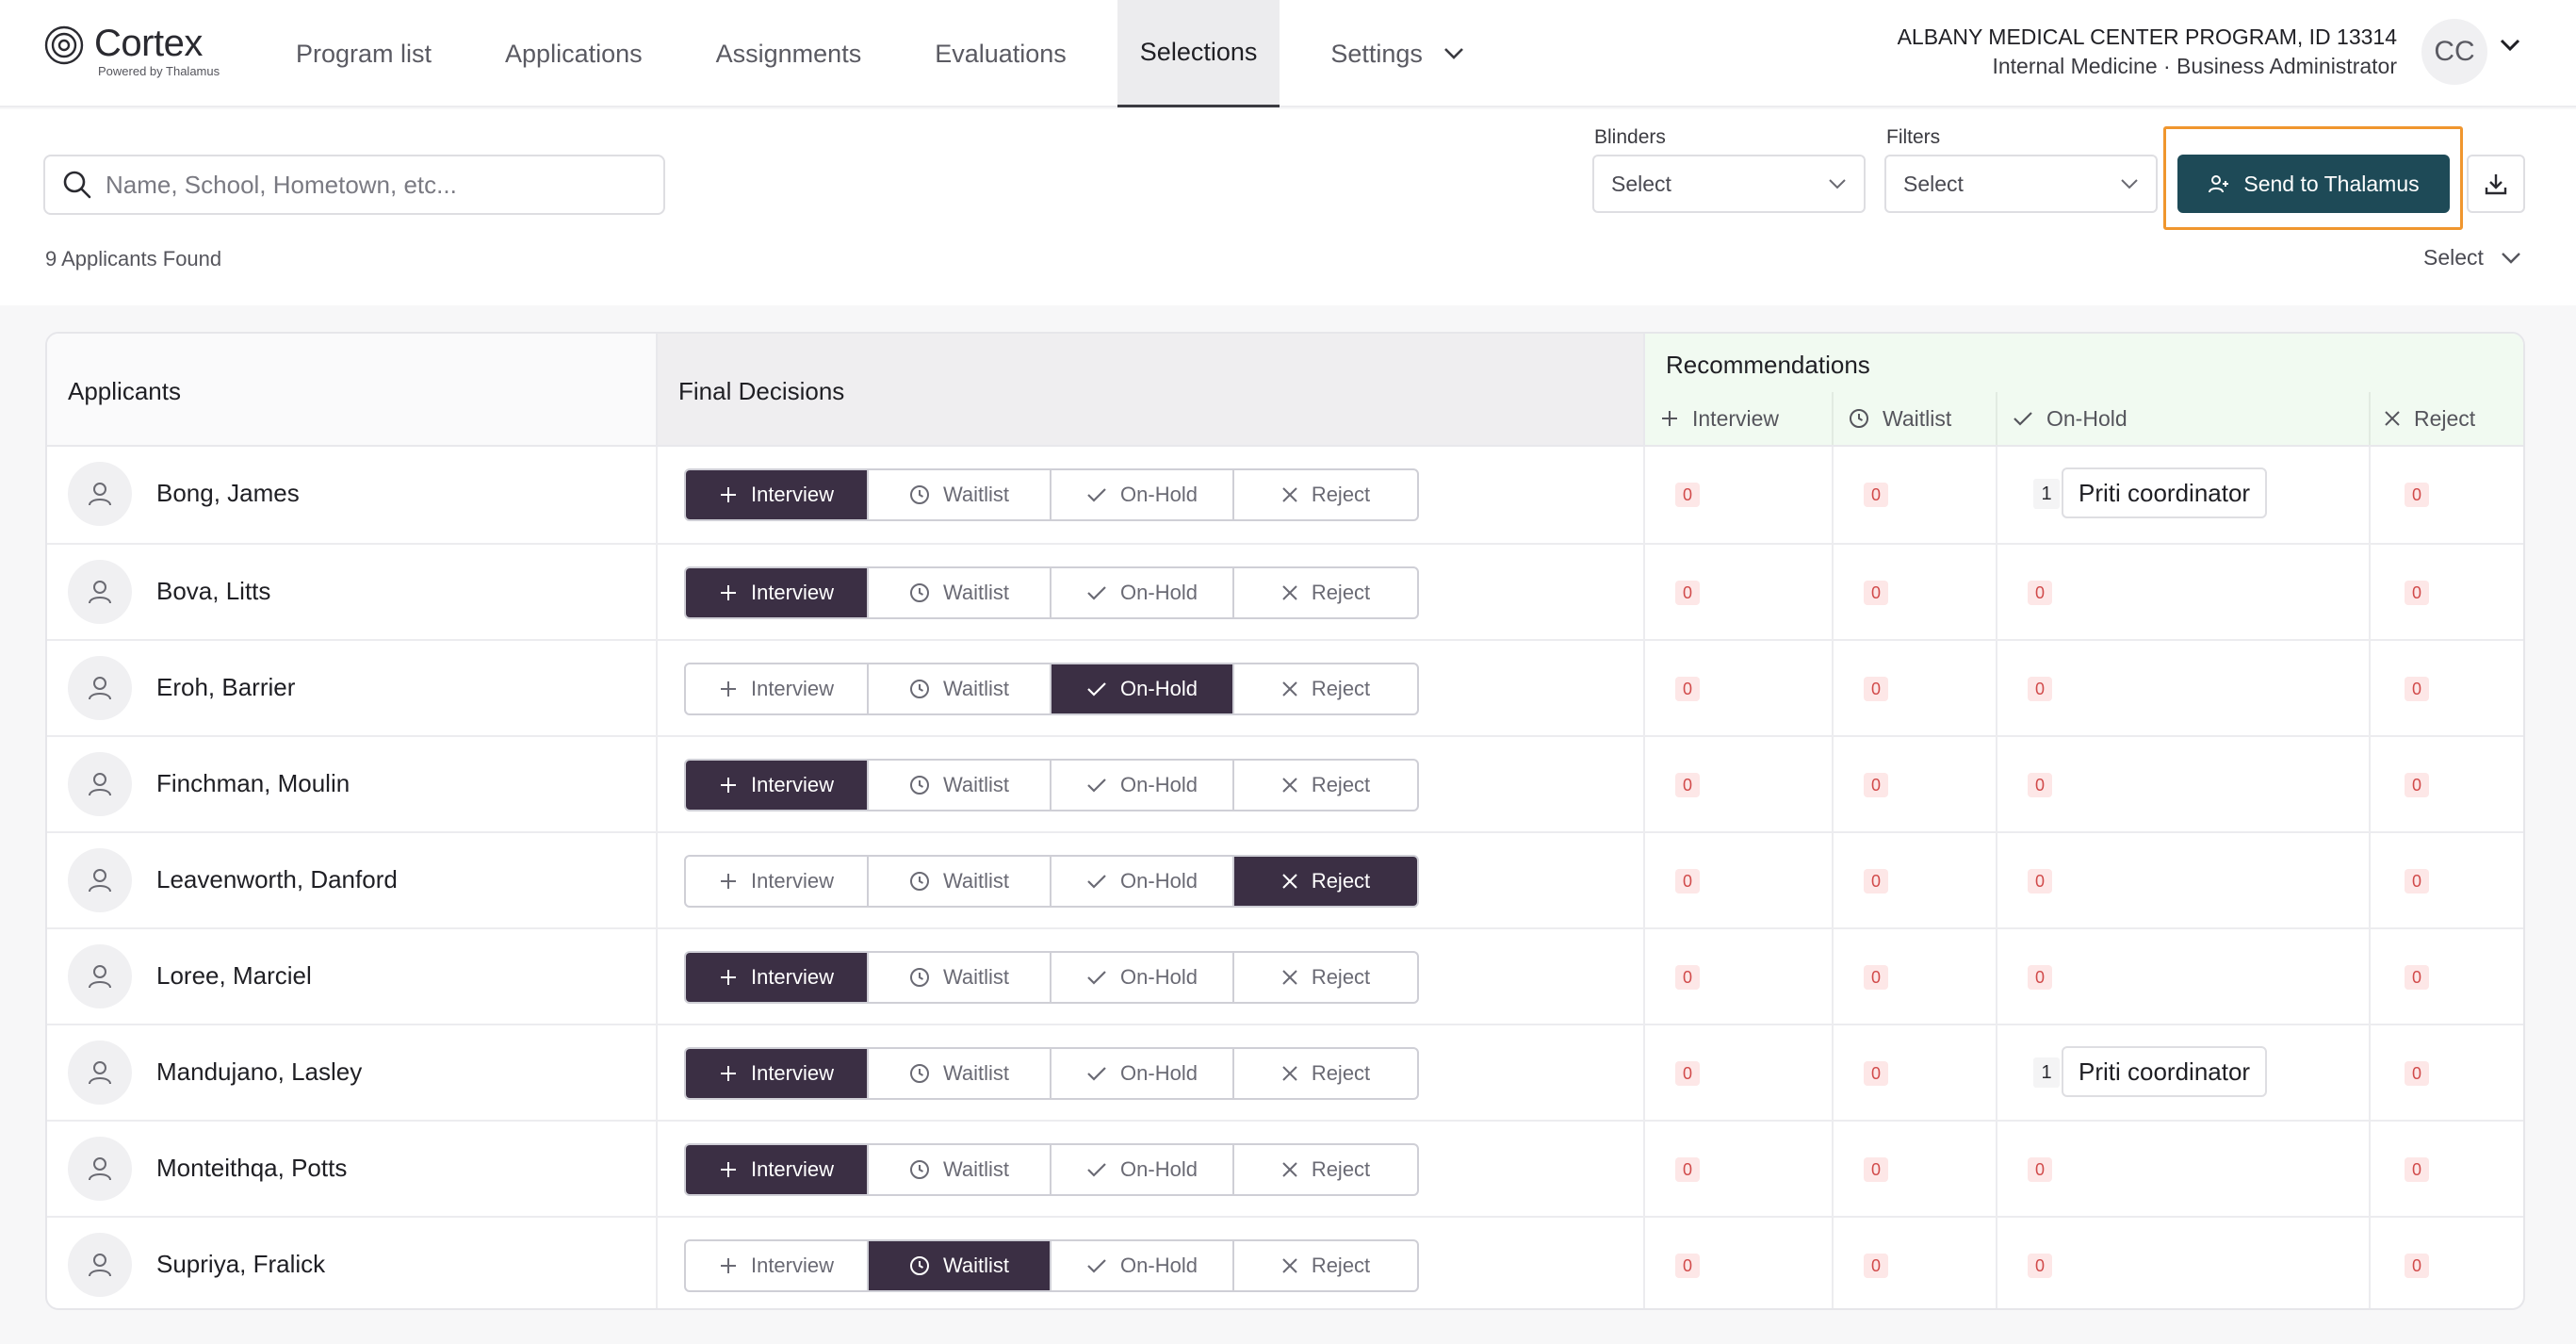 This screenshot has height=1344, width=2576. Describe the element at coordinates (363, 53) in the screenshot. I see `nav-program-list: Program list` at that location.